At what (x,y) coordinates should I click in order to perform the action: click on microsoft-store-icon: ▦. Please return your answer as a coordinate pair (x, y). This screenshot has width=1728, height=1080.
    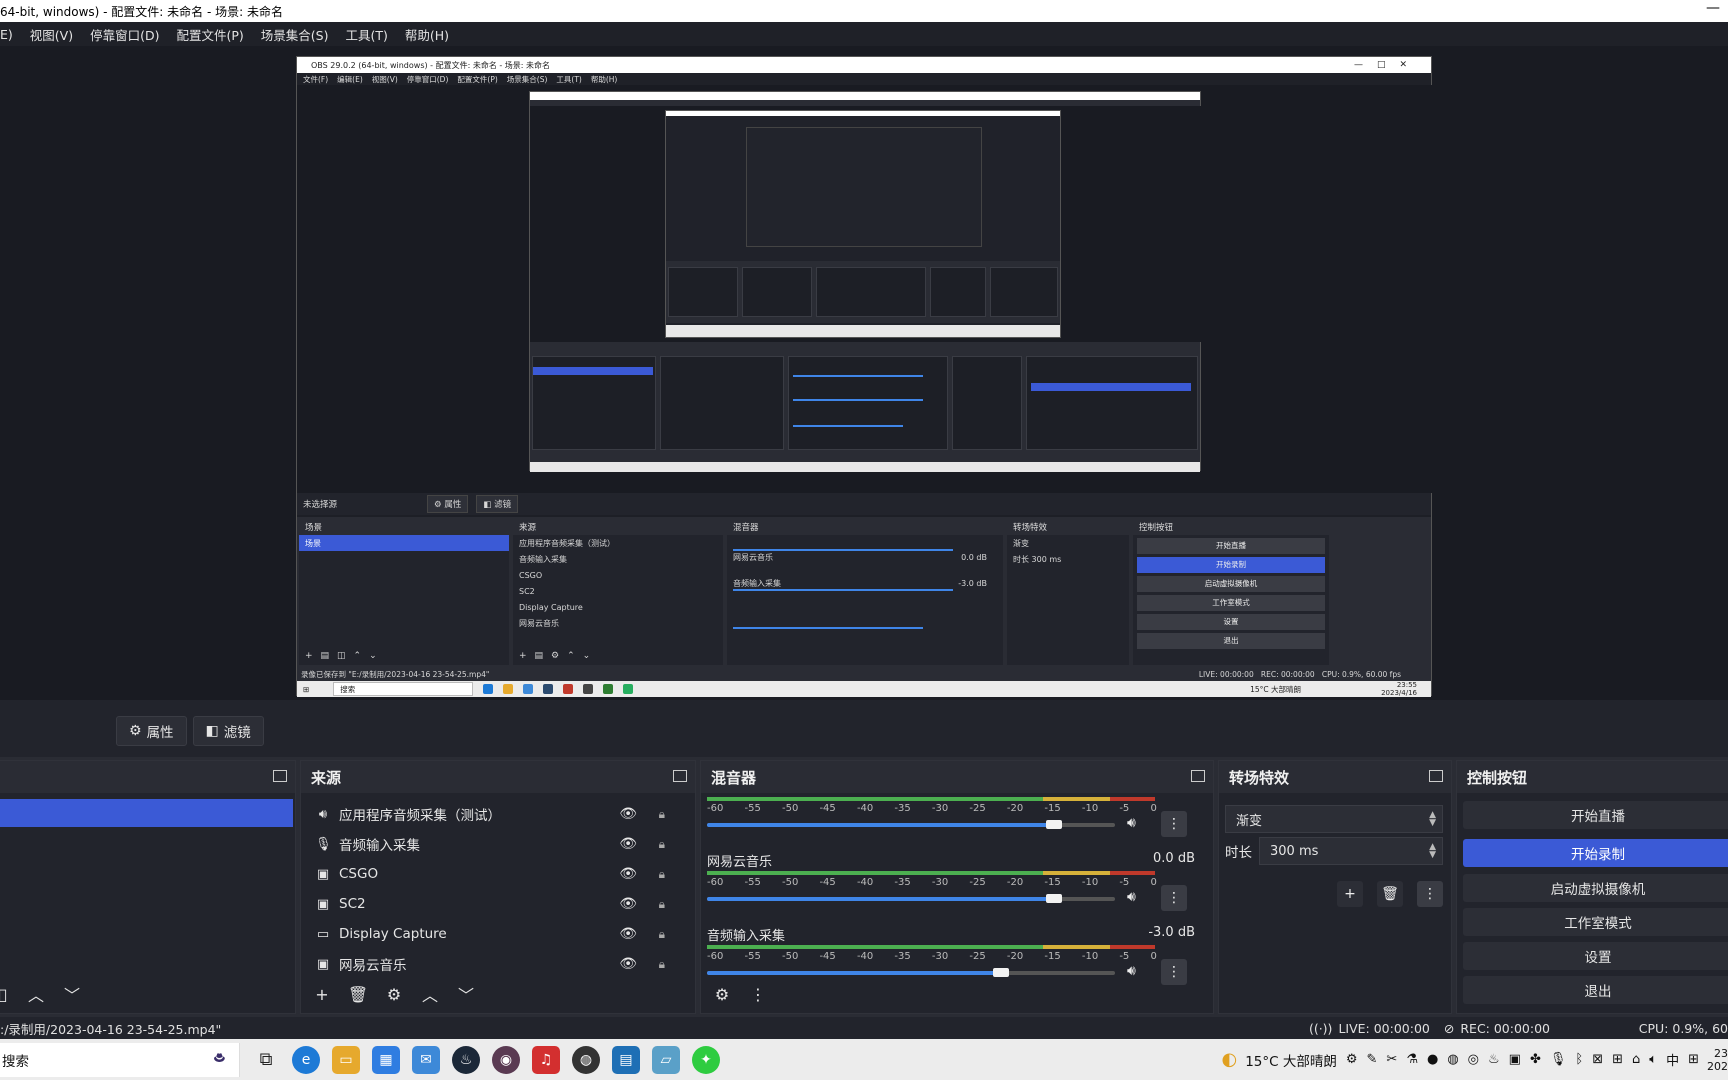
    Looking at the image, I should click on (386, 1059).